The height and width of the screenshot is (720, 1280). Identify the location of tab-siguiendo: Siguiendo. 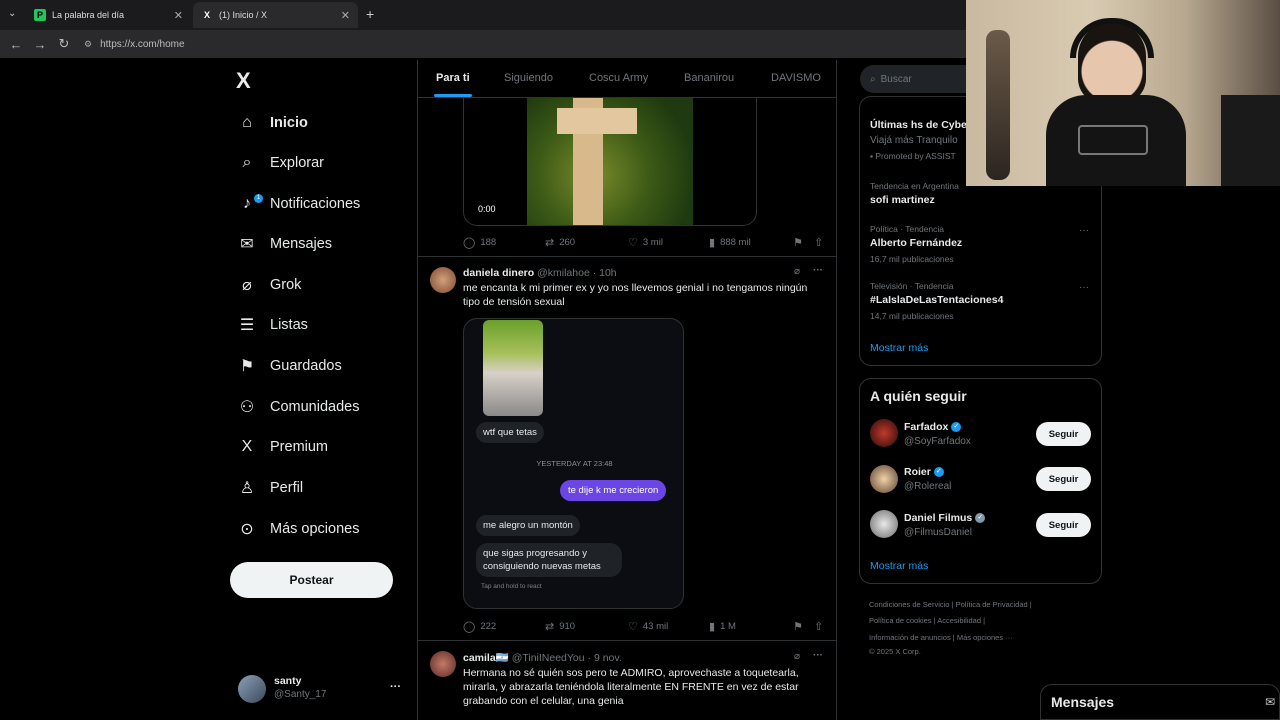
(528, 78).